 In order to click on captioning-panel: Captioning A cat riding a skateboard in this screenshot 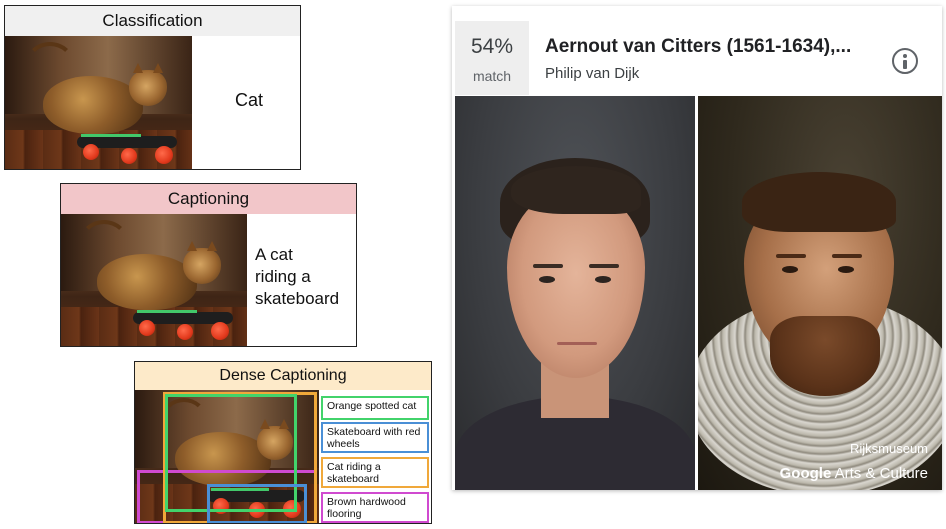, I will do `click(208, 265)`.